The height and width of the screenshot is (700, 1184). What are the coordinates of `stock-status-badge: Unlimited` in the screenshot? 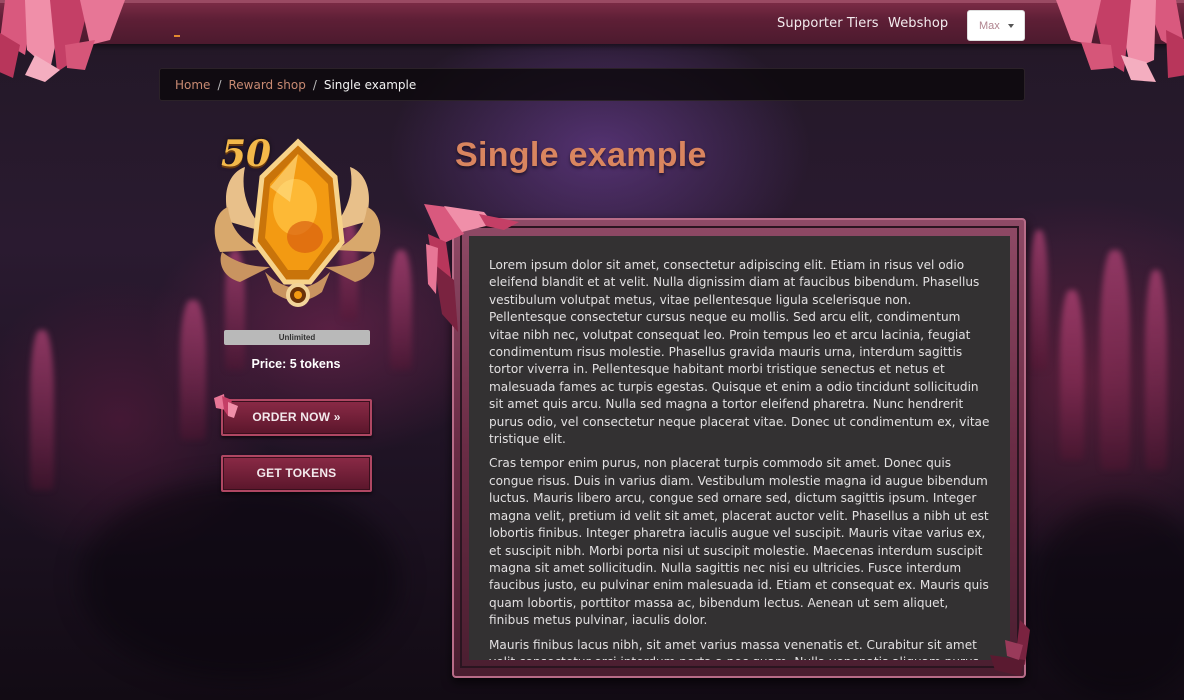 It's located at (297, 337).